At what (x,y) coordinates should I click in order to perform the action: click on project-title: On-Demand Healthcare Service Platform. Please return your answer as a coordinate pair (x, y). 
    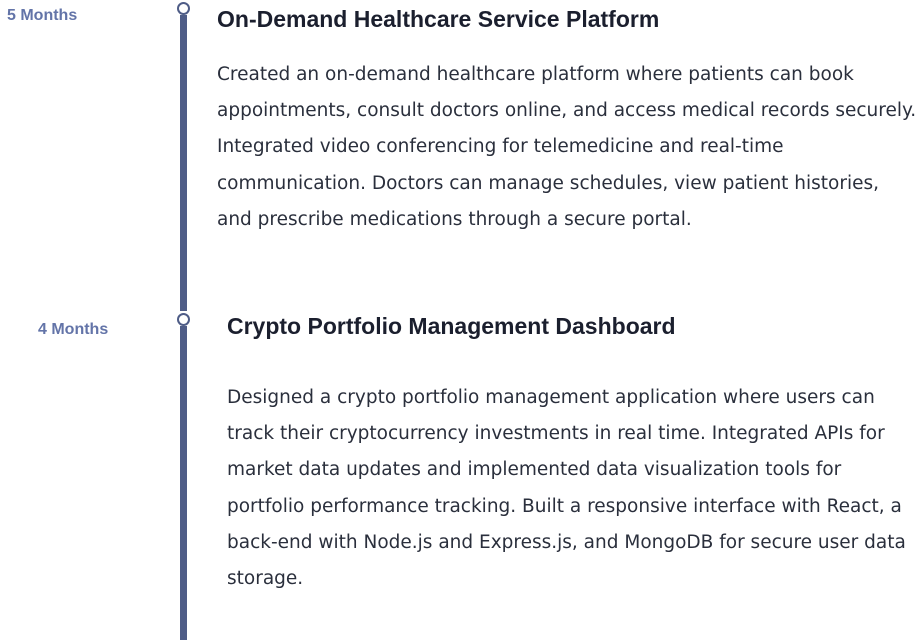
    Looking at the image, I should click on (438, 19).